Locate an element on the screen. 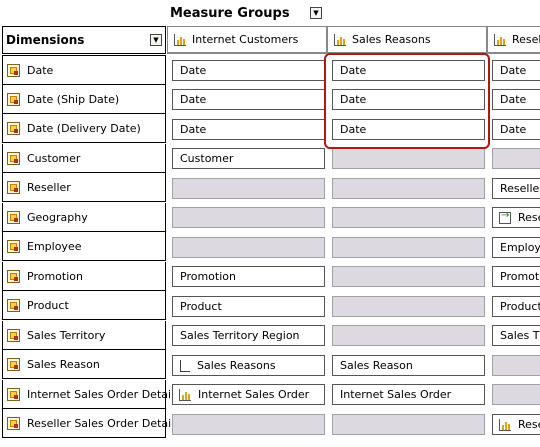 The image size is (540, 447). relationship-cell: Sales Reasons is located at coordinates (248, 365).